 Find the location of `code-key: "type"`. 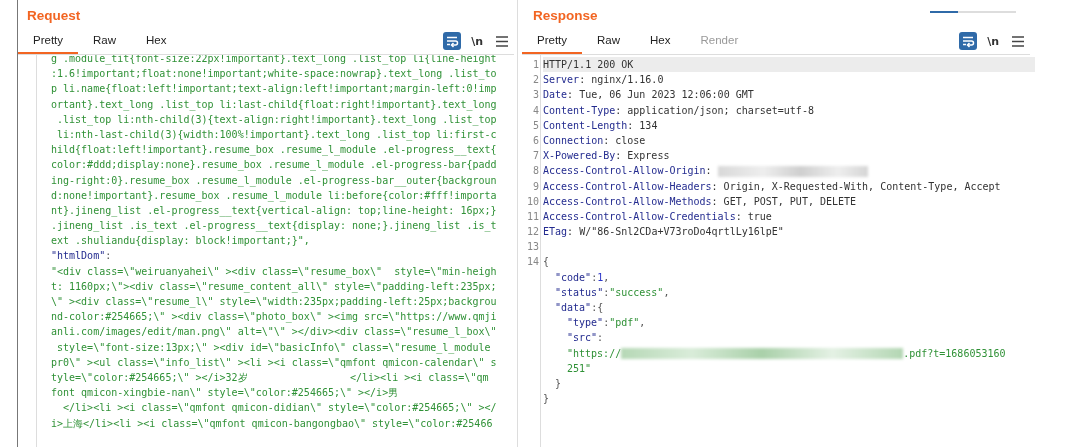

code-key: "type" is located at coordinates (585, 323).